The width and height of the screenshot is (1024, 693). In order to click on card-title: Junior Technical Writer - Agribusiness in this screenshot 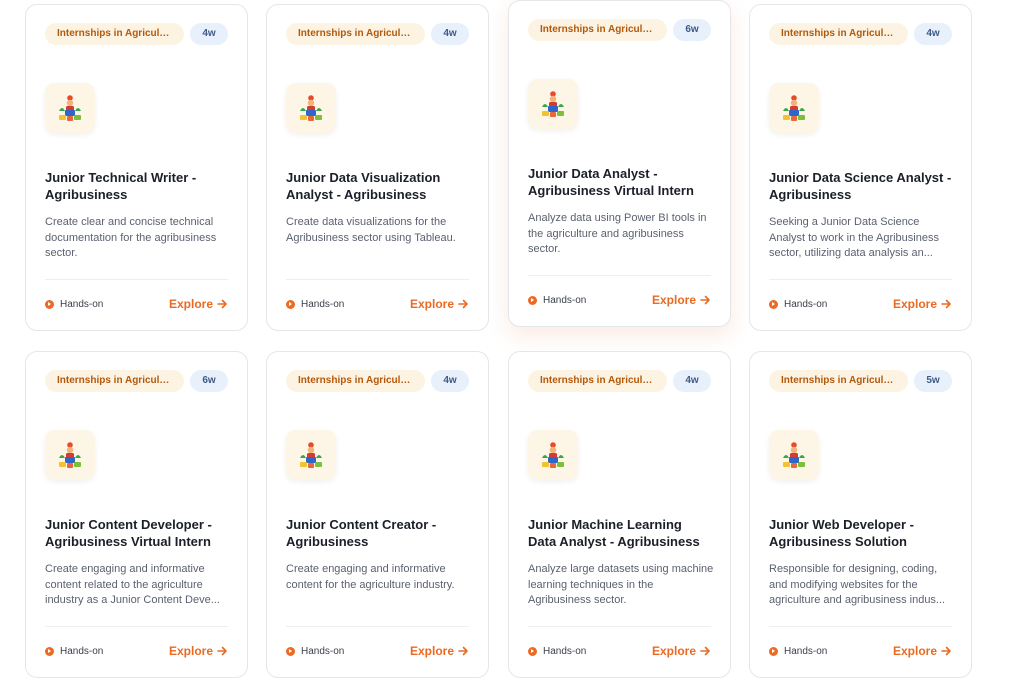, I will do `click(136, 186)`.